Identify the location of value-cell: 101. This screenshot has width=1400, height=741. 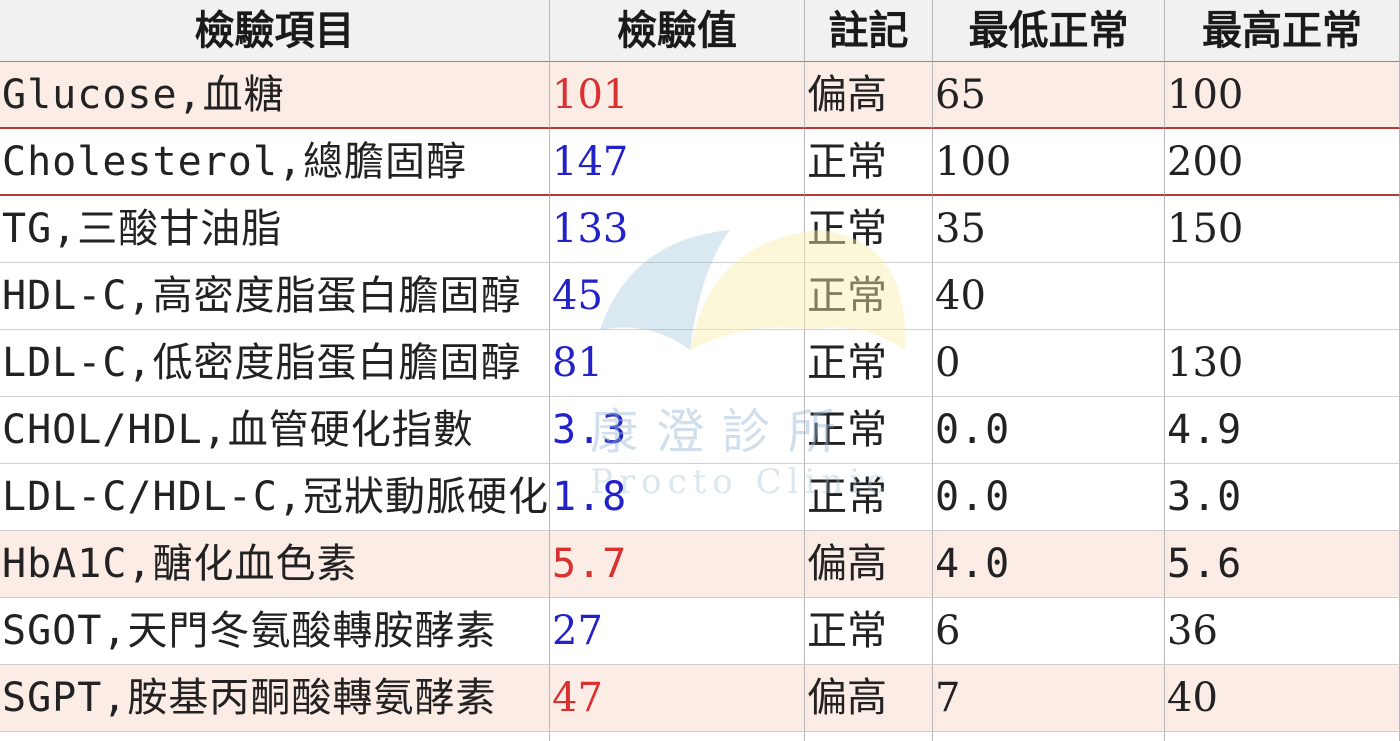
(677, 95).